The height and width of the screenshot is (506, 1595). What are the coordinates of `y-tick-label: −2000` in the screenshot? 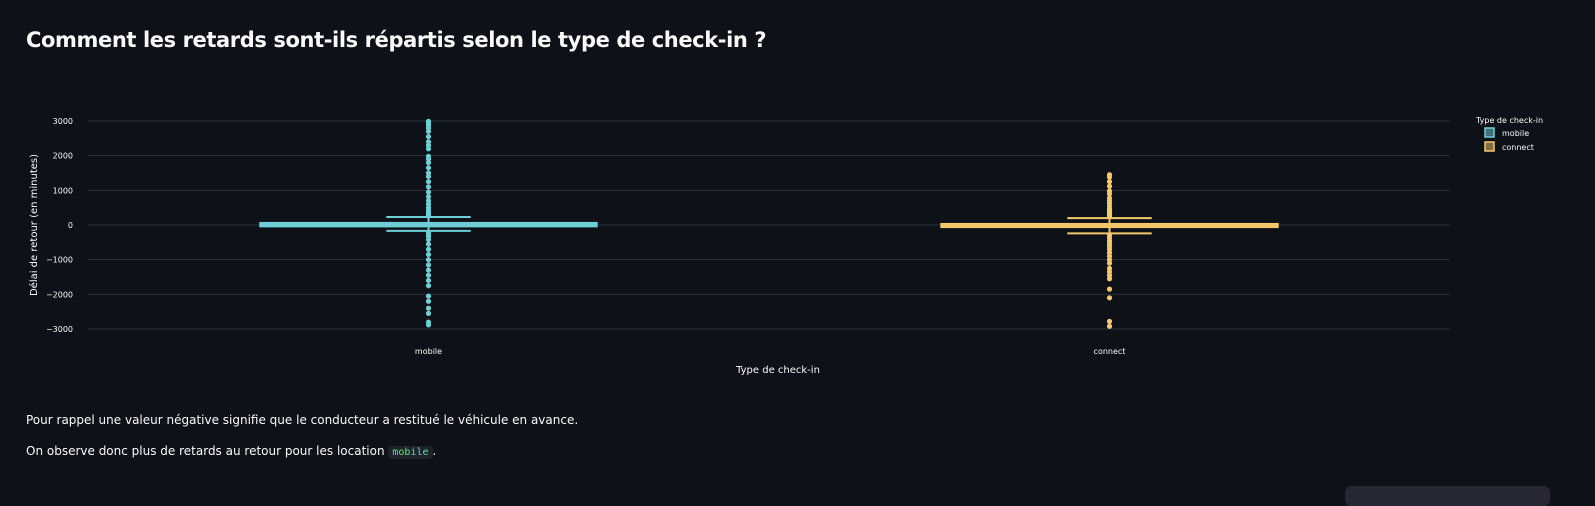 It's located at (59, 294).